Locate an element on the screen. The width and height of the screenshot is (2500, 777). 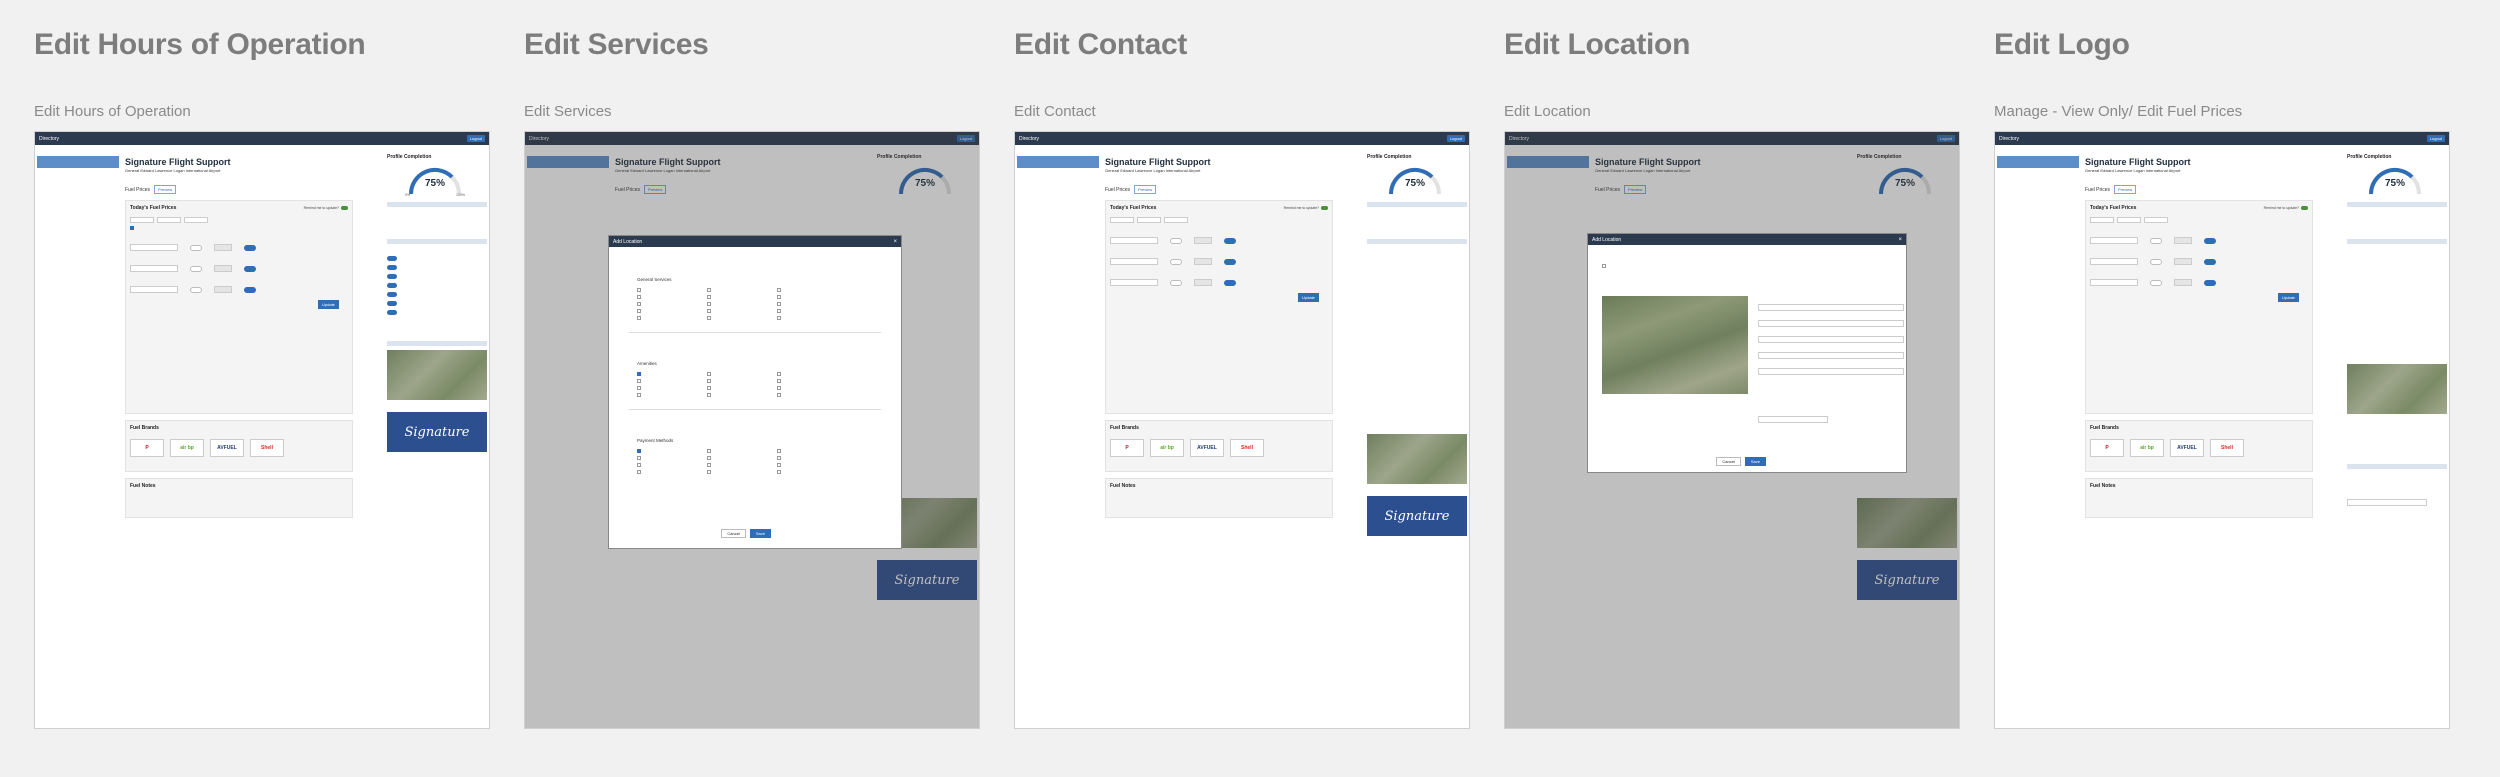
city-field is located at coordinates (1831, 339).